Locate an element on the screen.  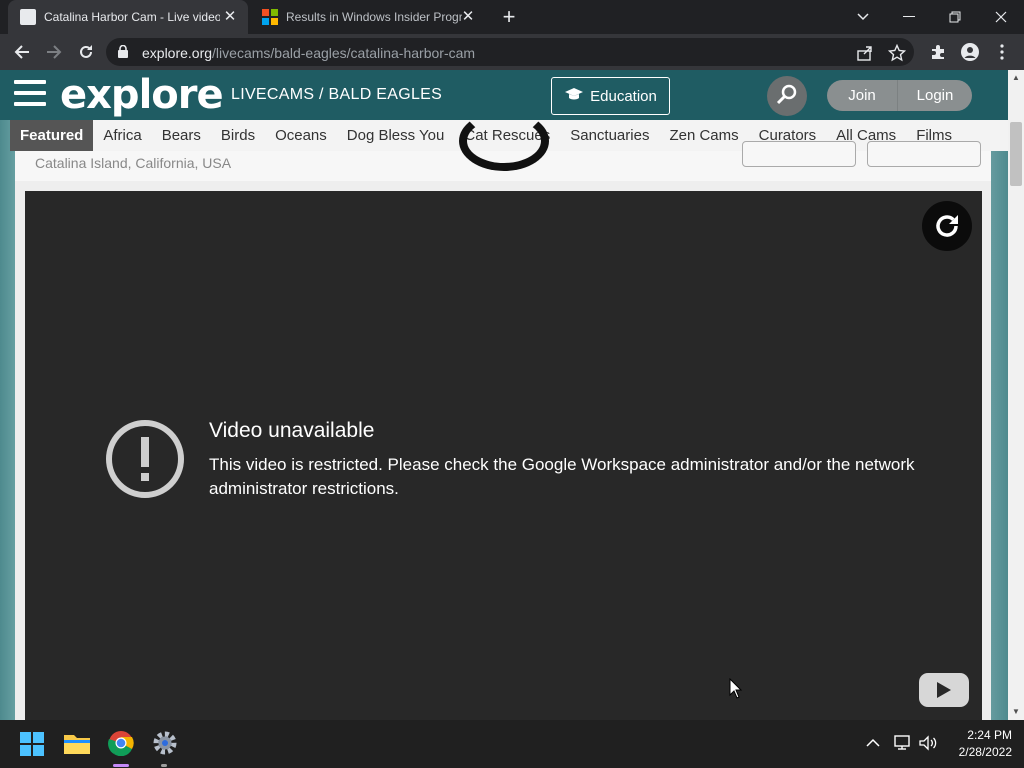
tab-title: Results in Windows Insider Progr is located at coordinates (374, 17).